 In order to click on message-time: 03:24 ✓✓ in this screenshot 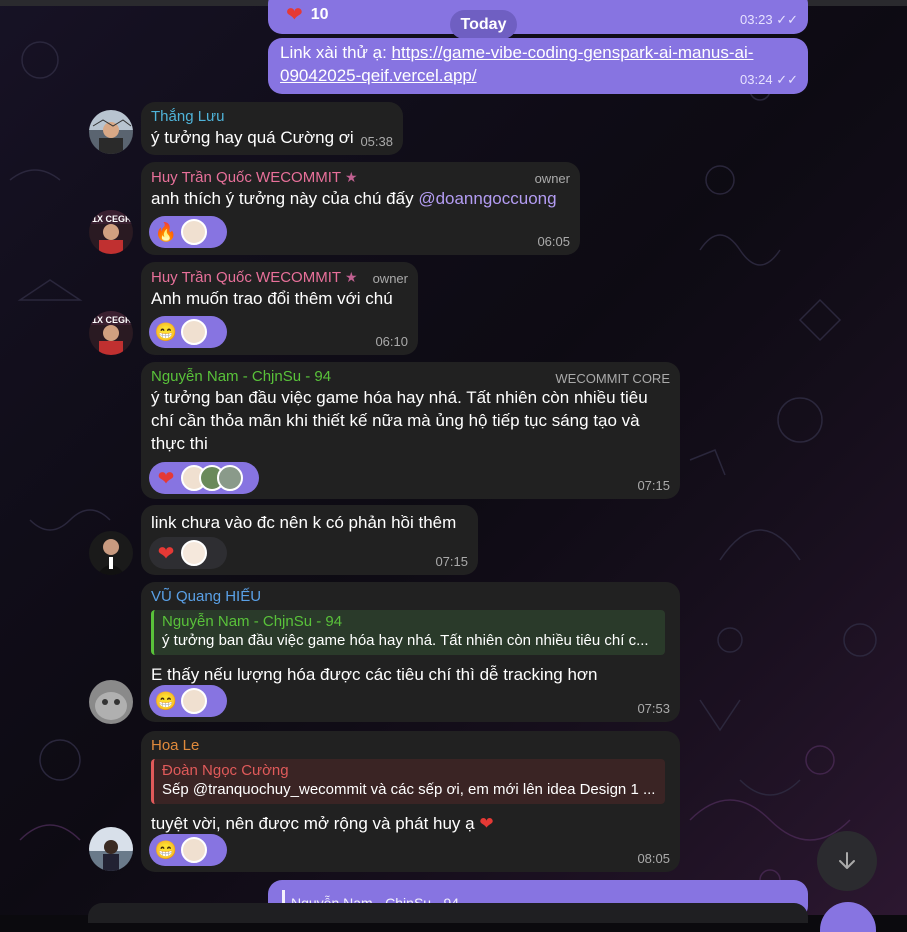, I will do `click(769, 79)`.